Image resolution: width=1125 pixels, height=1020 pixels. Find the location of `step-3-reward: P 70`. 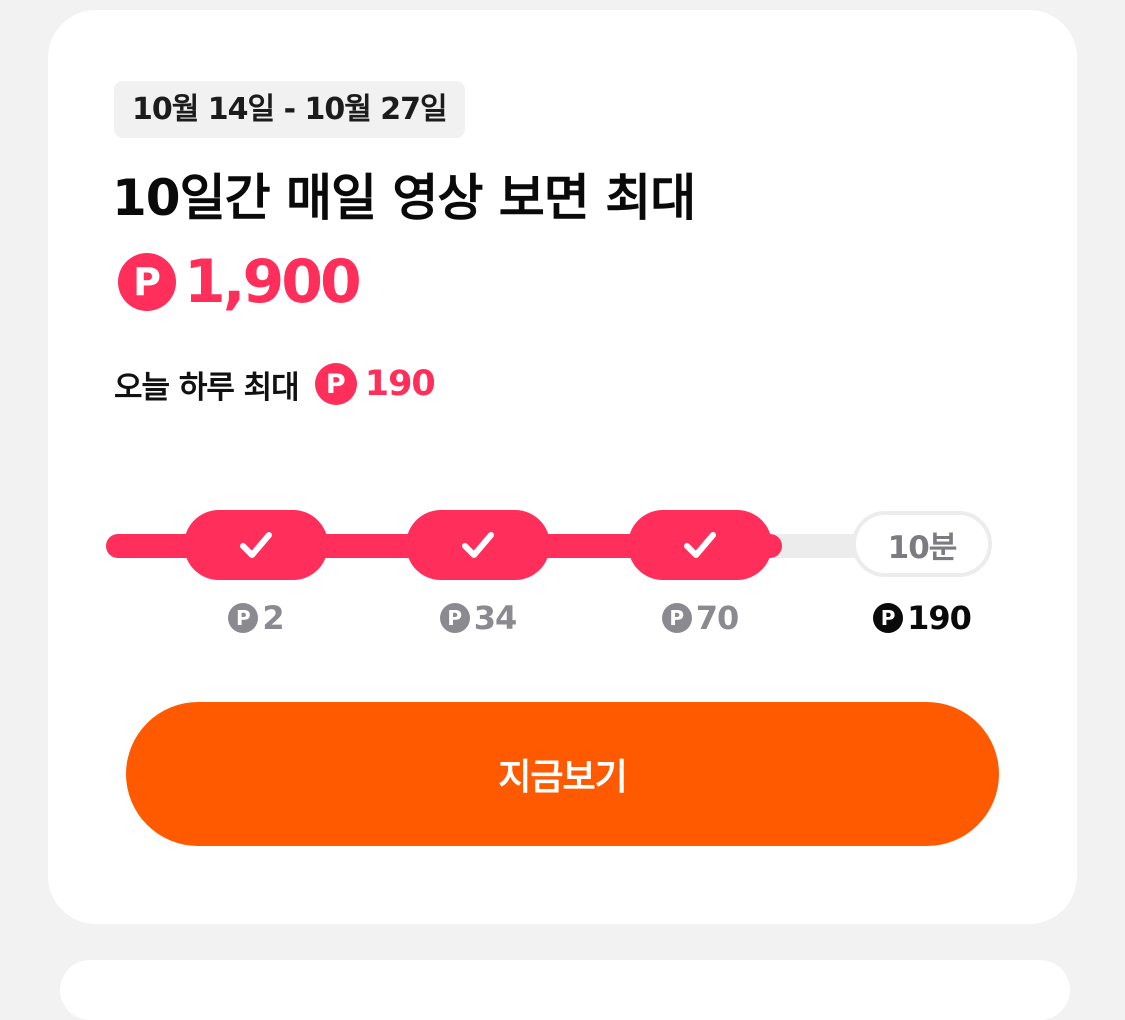

step-3-reward: P 70 is located at coordinates (700, 618).